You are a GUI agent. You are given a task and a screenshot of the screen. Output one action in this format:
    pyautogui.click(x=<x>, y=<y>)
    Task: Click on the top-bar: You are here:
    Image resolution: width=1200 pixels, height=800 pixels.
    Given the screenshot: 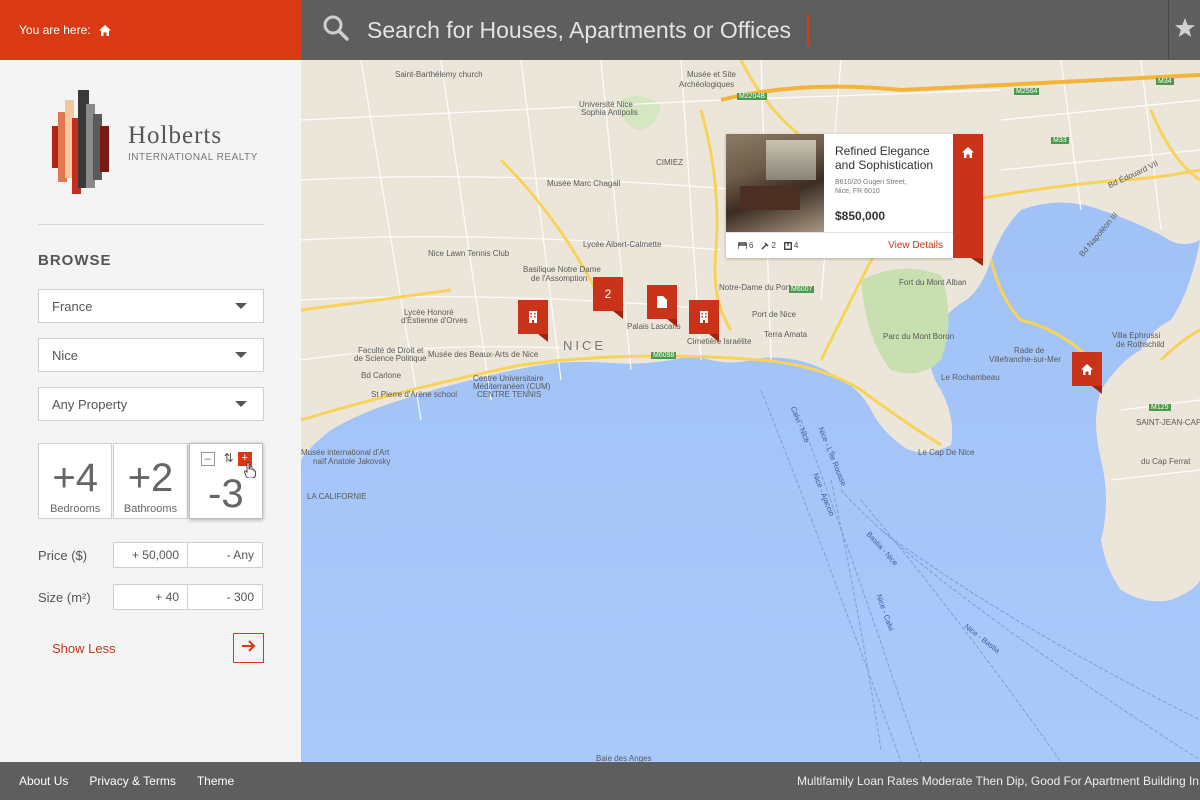 What is the action you would take?
    pyautogui.click(x=600, y=30)
    